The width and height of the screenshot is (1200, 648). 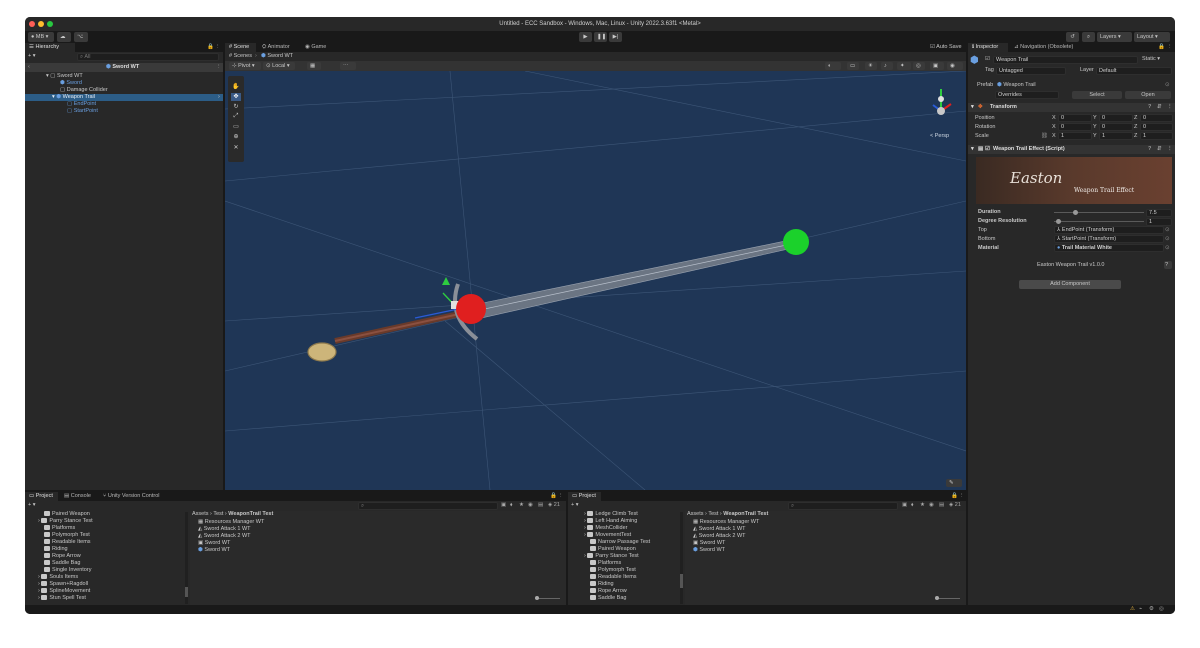 What do you see at coordinates (1050, 47) in the screenshot?
I see `tab-navigation: ⊿ Navigation (Obsolete)` at bounding box center [1050, 47].